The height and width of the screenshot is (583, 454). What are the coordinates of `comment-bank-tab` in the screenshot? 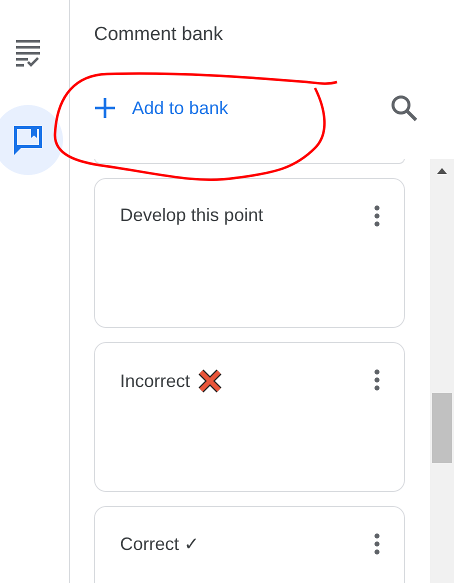 It's located at (31, 140).